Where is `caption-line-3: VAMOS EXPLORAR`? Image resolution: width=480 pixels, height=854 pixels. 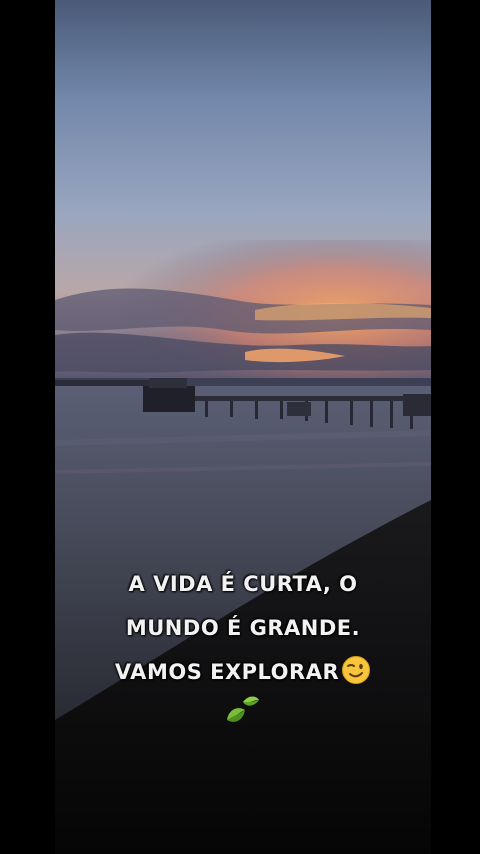
caption-line-3: VAMOS EXPLORAR is located at coordinates (243, 672).